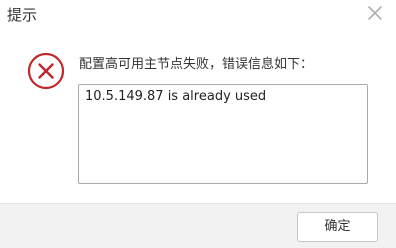  Describe the element at coordinates (198, 16) in the screenshot. I see `dialog-header: 提示` at that location.